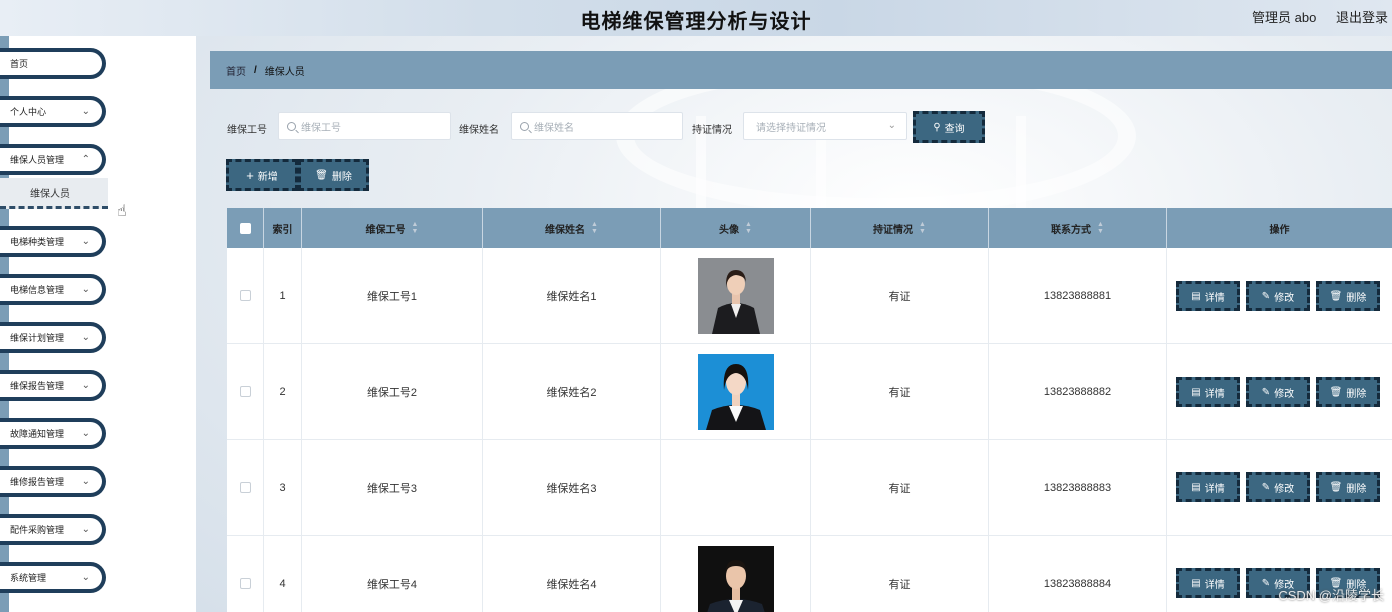 The height and width of the screenshot is (612, 1392). Describe the element at coordinates (1078, 574) in the screenshot. I see `cell-phone: 13823888884` at that location.